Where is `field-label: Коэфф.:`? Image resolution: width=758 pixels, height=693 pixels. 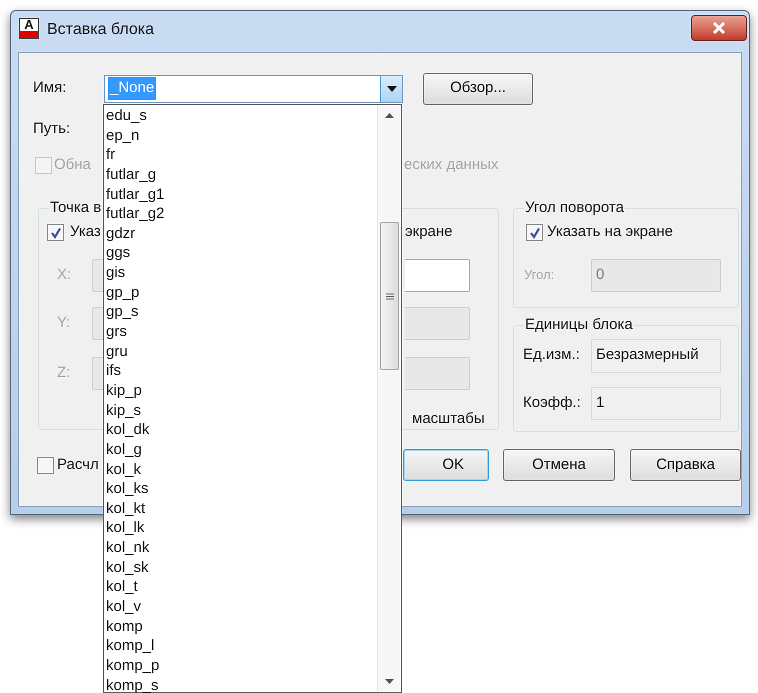 field-label: Коэфф.: is located at coordinates (552, 402).